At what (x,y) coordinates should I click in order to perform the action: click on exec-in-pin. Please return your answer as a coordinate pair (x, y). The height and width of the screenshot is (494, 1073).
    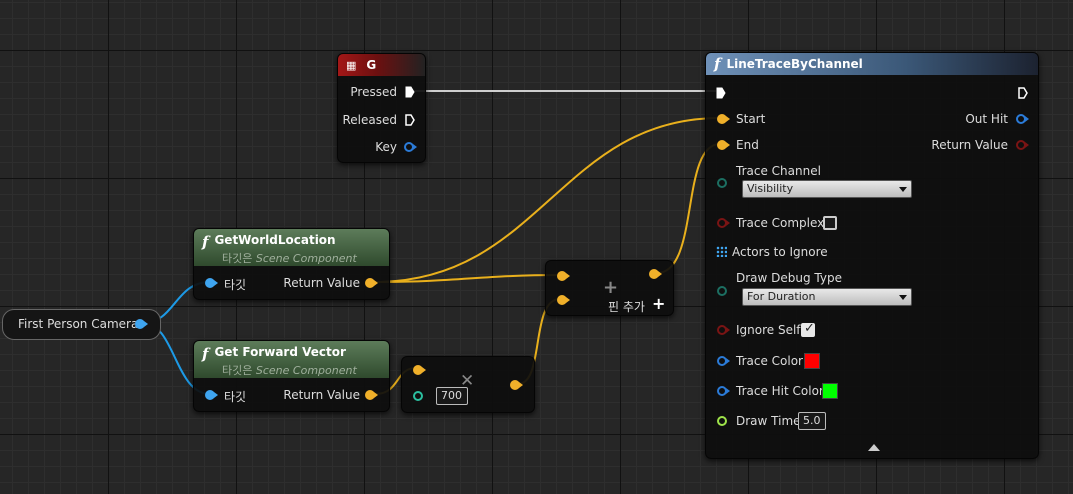
    Looking at the image, I should click on (721, 93).